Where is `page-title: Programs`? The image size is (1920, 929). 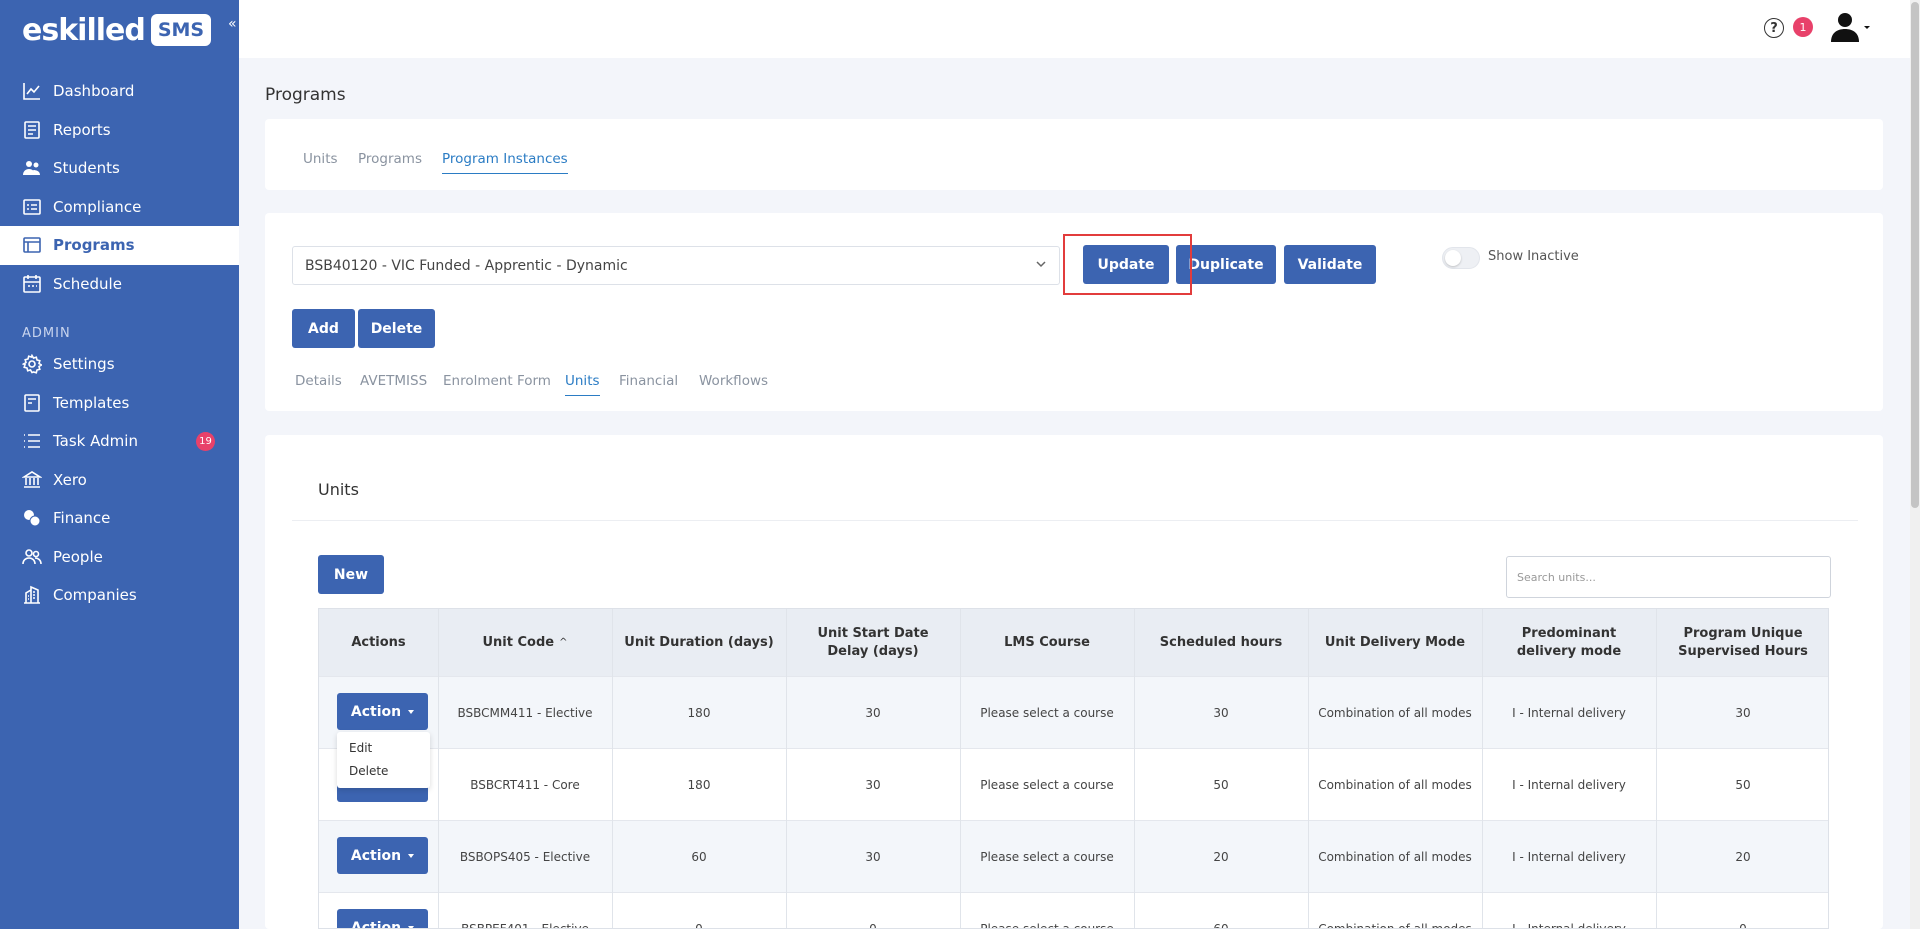 page-title: Programs is located at coordinates (305, 95).